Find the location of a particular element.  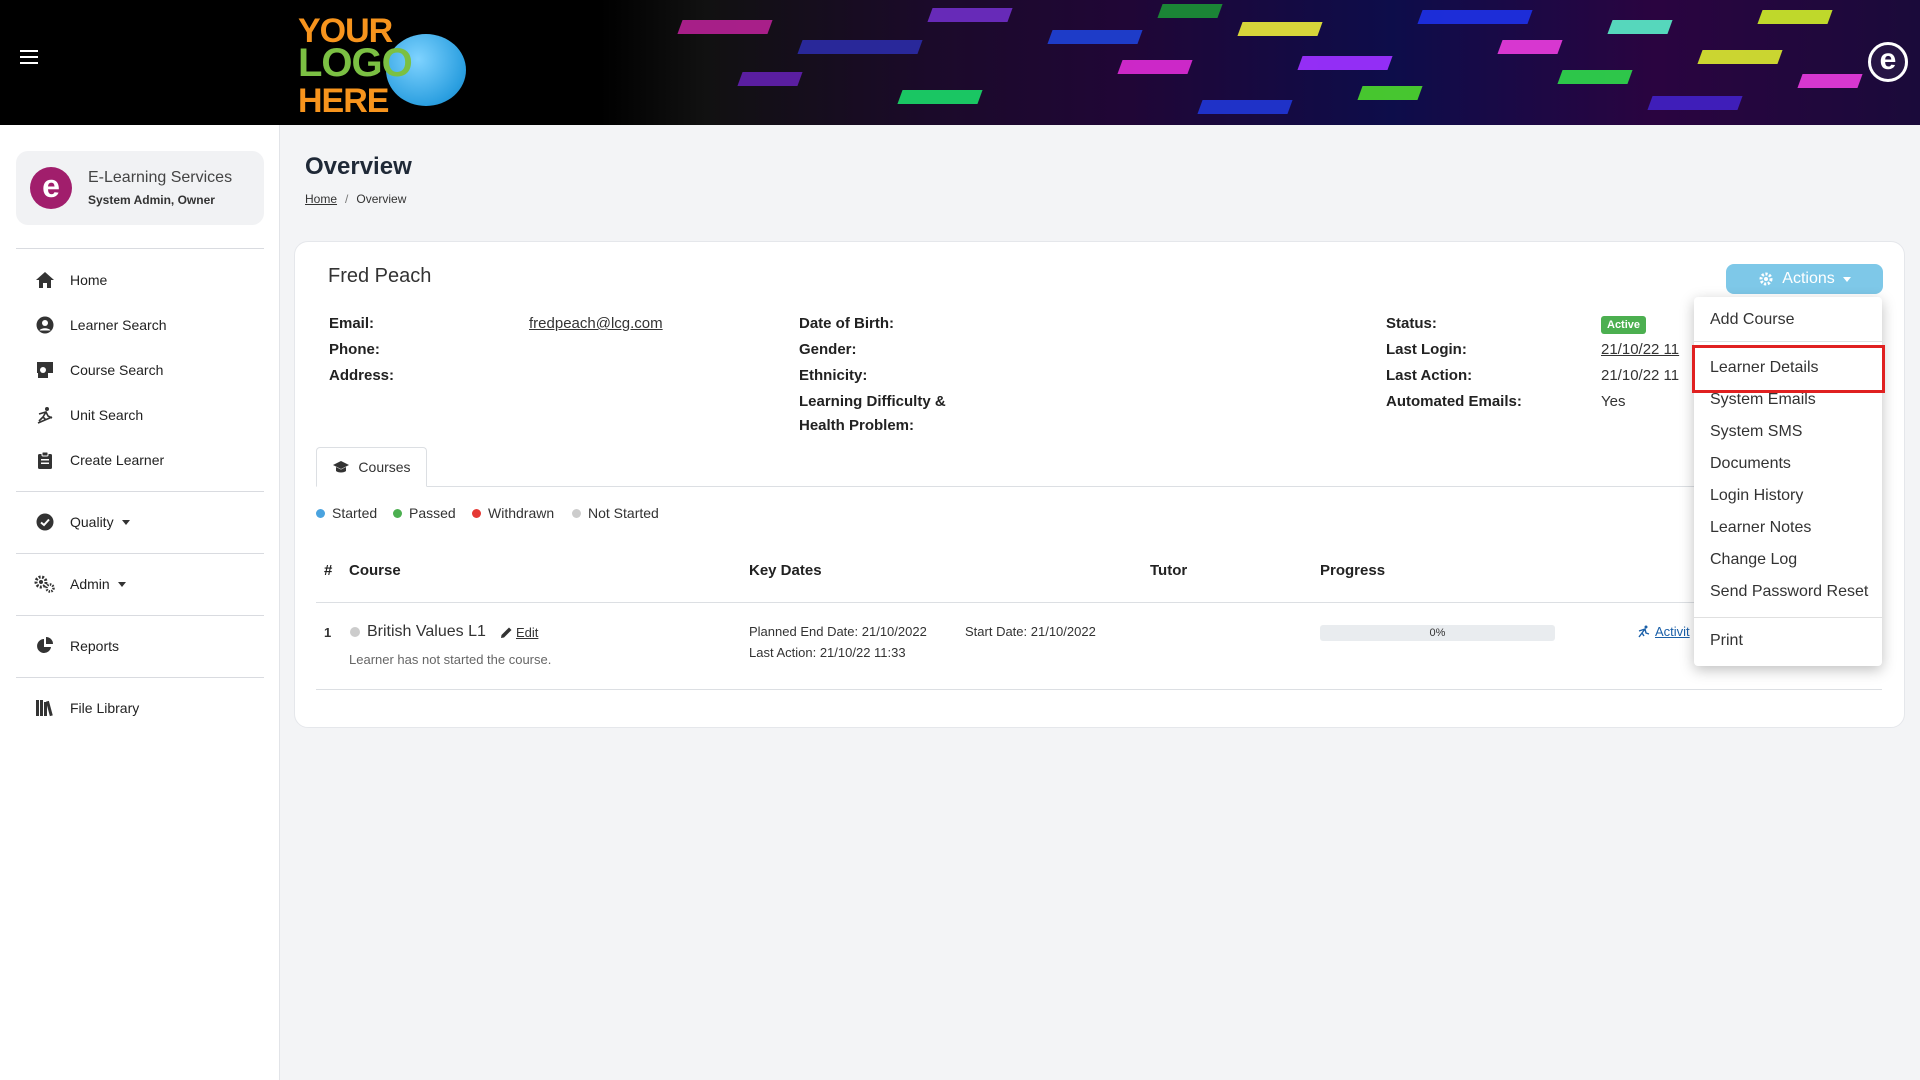

sidebar-item-home: Home is located at coordinates (70, 280).